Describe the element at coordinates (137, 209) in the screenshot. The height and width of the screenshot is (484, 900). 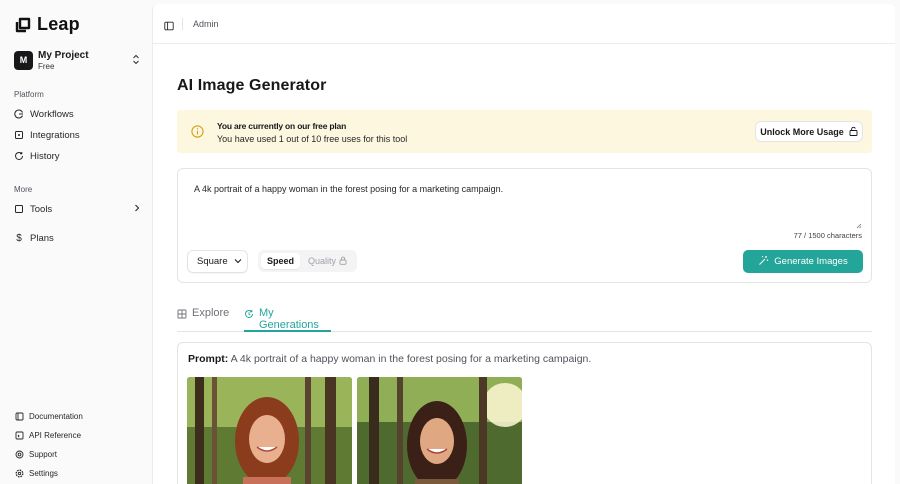
I see `chevron-right-icon` at that location.